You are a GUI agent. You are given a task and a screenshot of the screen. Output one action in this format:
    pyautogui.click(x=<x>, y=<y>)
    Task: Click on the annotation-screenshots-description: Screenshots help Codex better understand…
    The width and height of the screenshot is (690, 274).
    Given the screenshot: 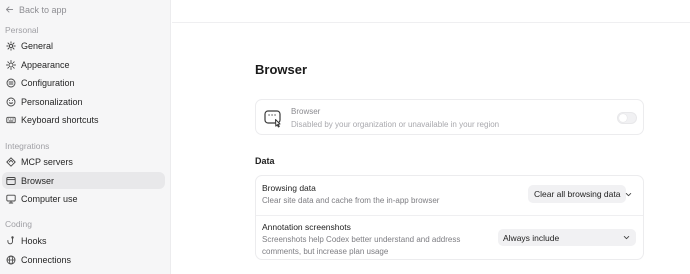 What is the action you would take?
    pyautogui.click(x=361, y=245)
    